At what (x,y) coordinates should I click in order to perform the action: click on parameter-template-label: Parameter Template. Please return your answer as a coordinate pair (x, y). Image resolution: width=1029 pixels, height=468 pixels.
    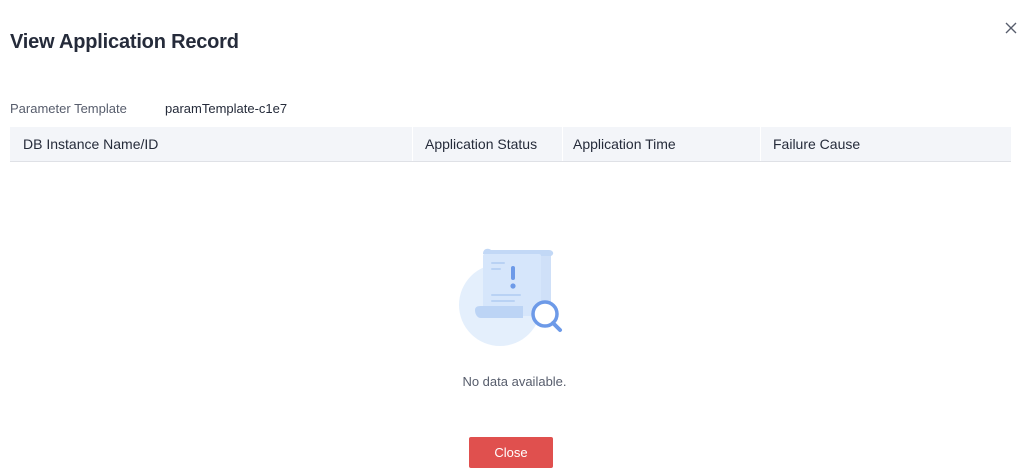
    Looking at the image, I should click on (68, 108).